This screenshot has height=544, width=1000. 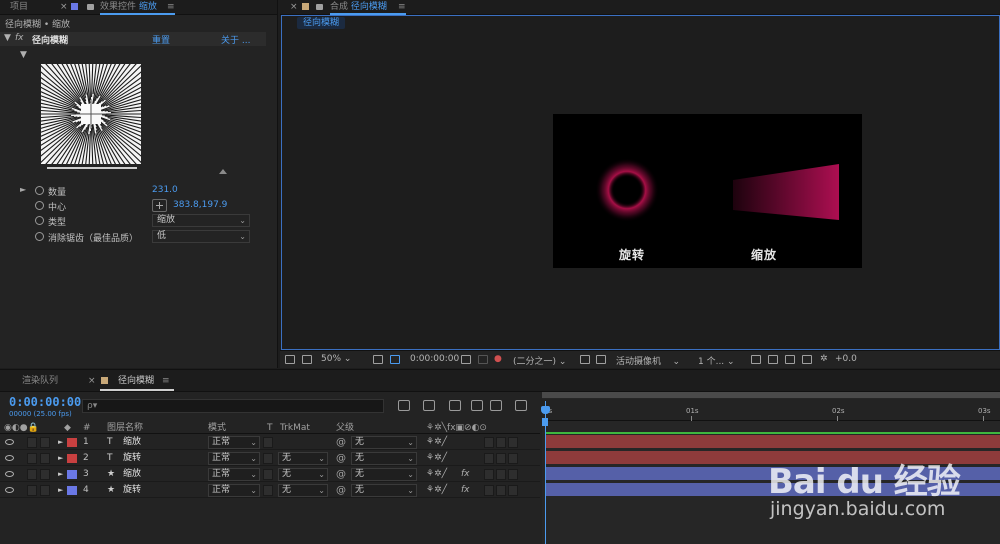 I want to click on trkmat-dropdown: 无 ⌄, so click(x=303, y=490).